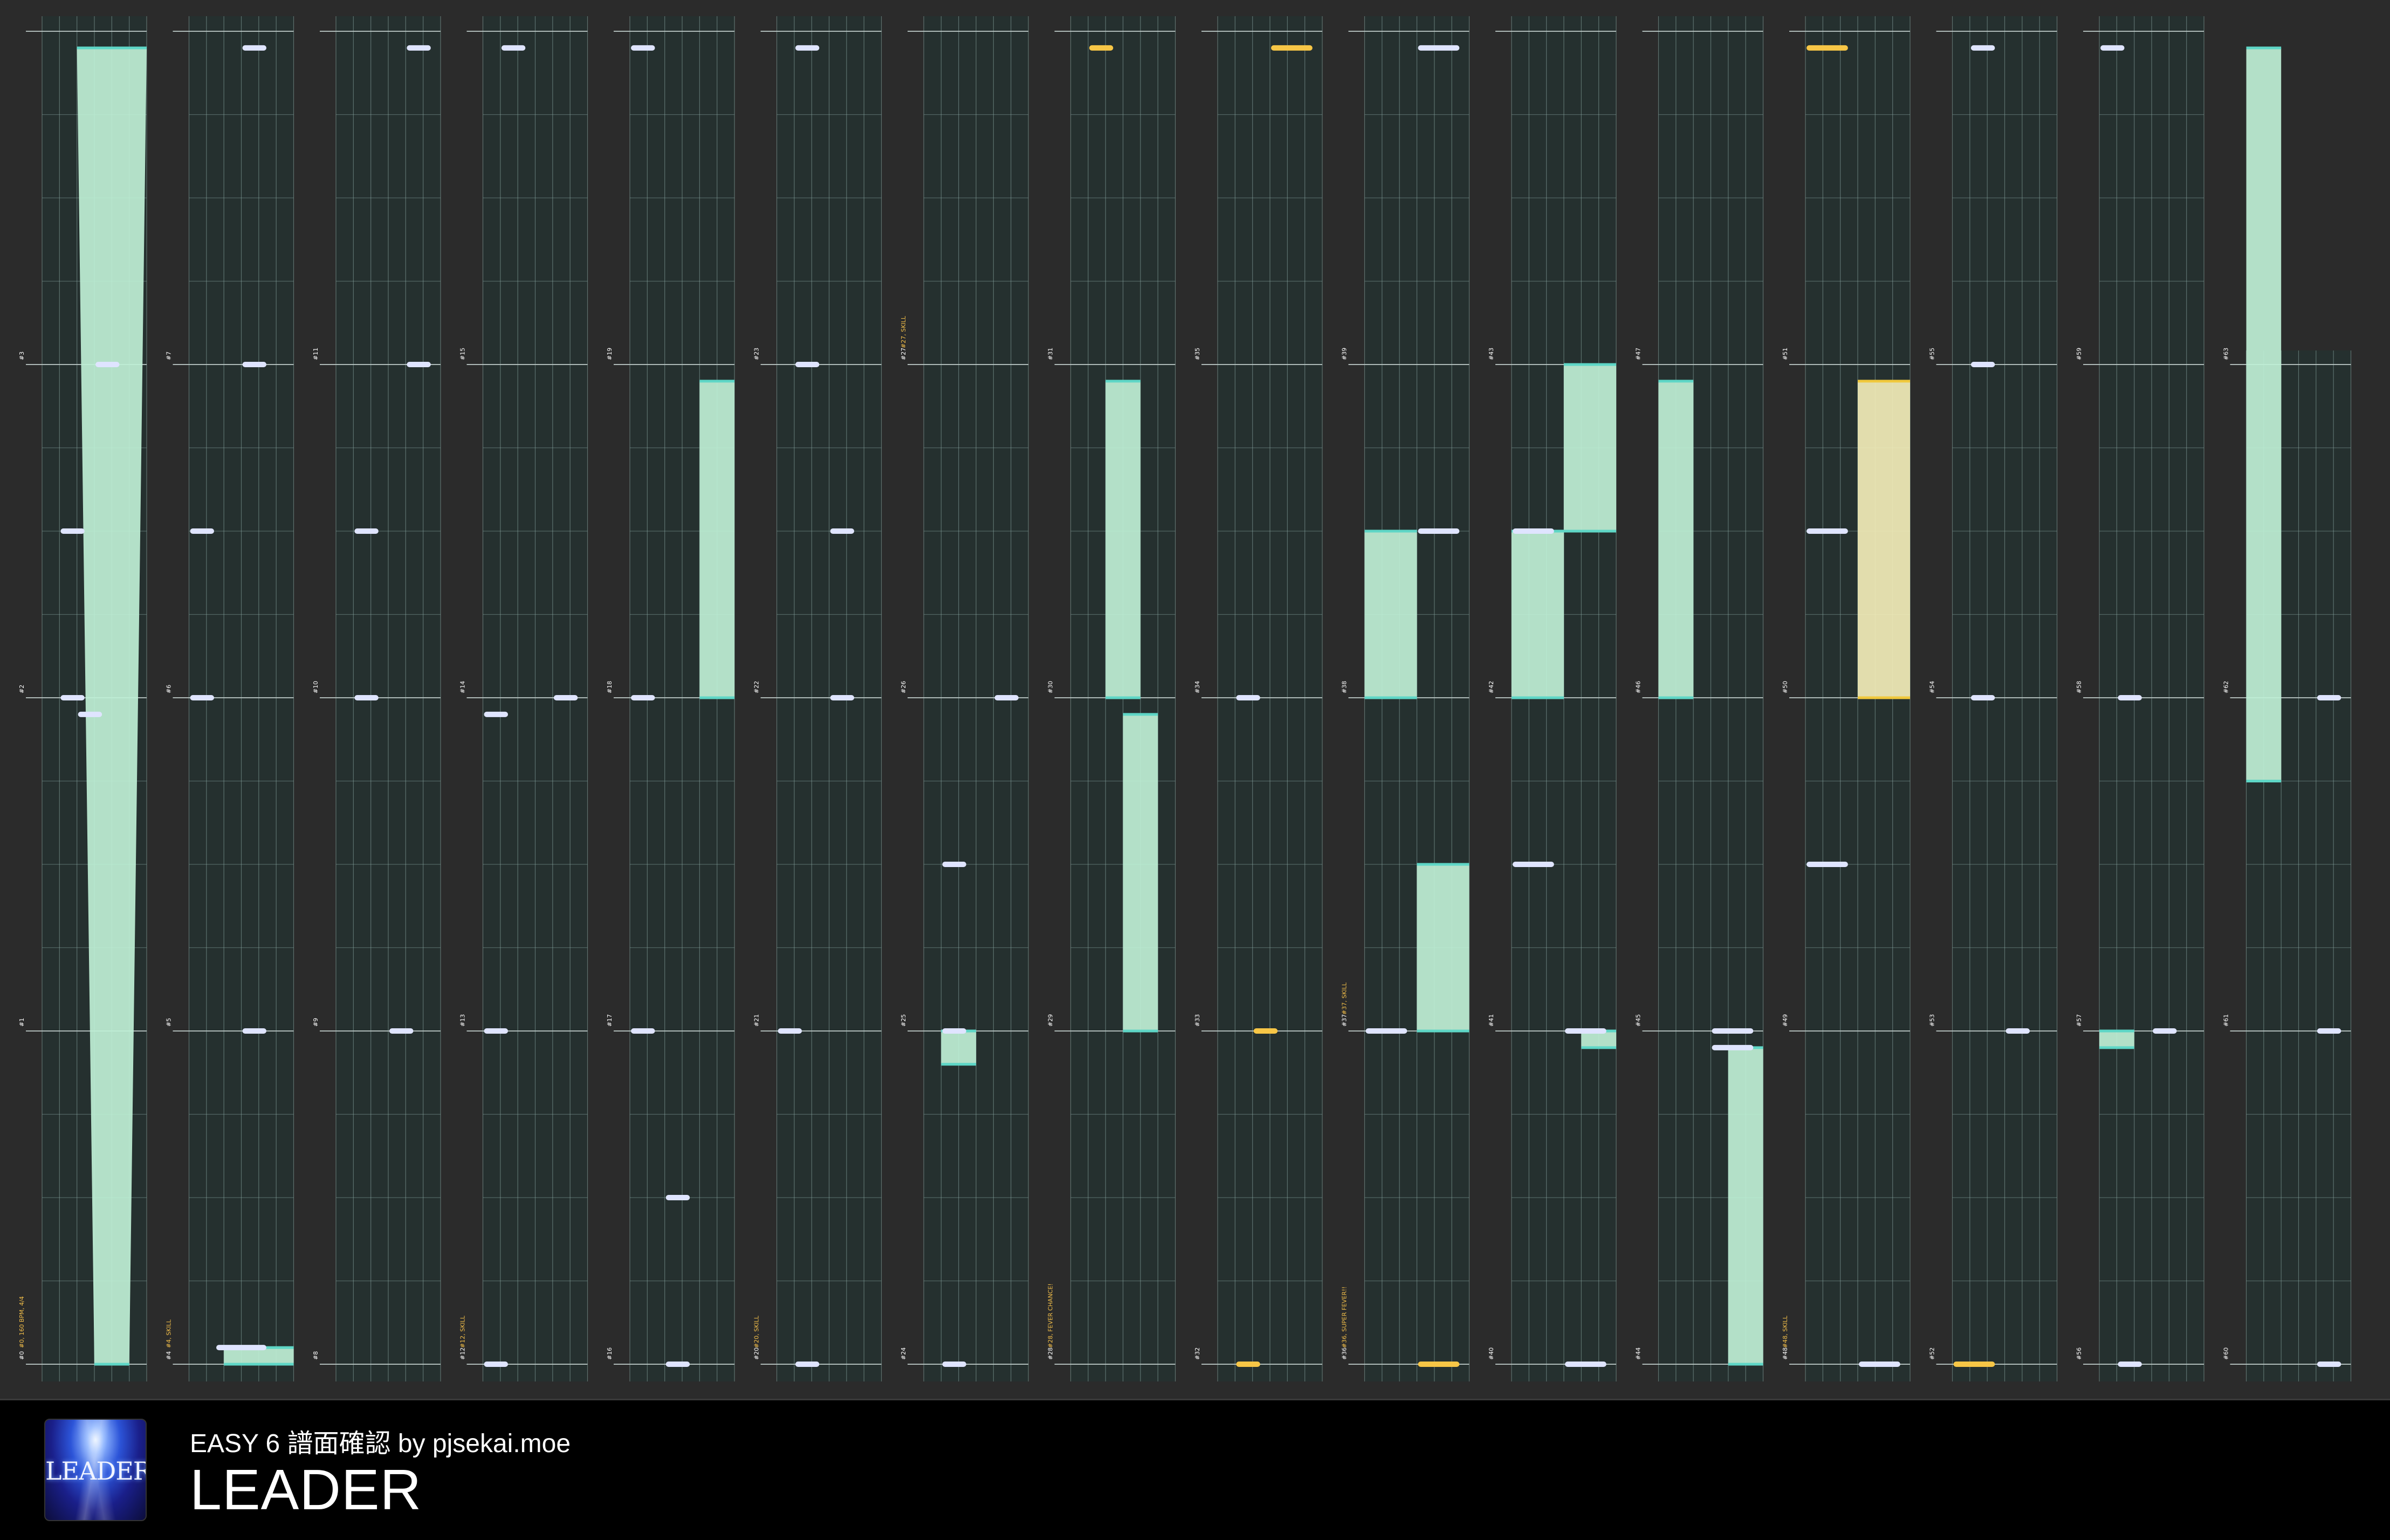 The height and width of the screenshot is (1540, 2390). Describe the element at coordinates (1344, 687) in the screenshot. I see `measure-number-label: #38` at that location.